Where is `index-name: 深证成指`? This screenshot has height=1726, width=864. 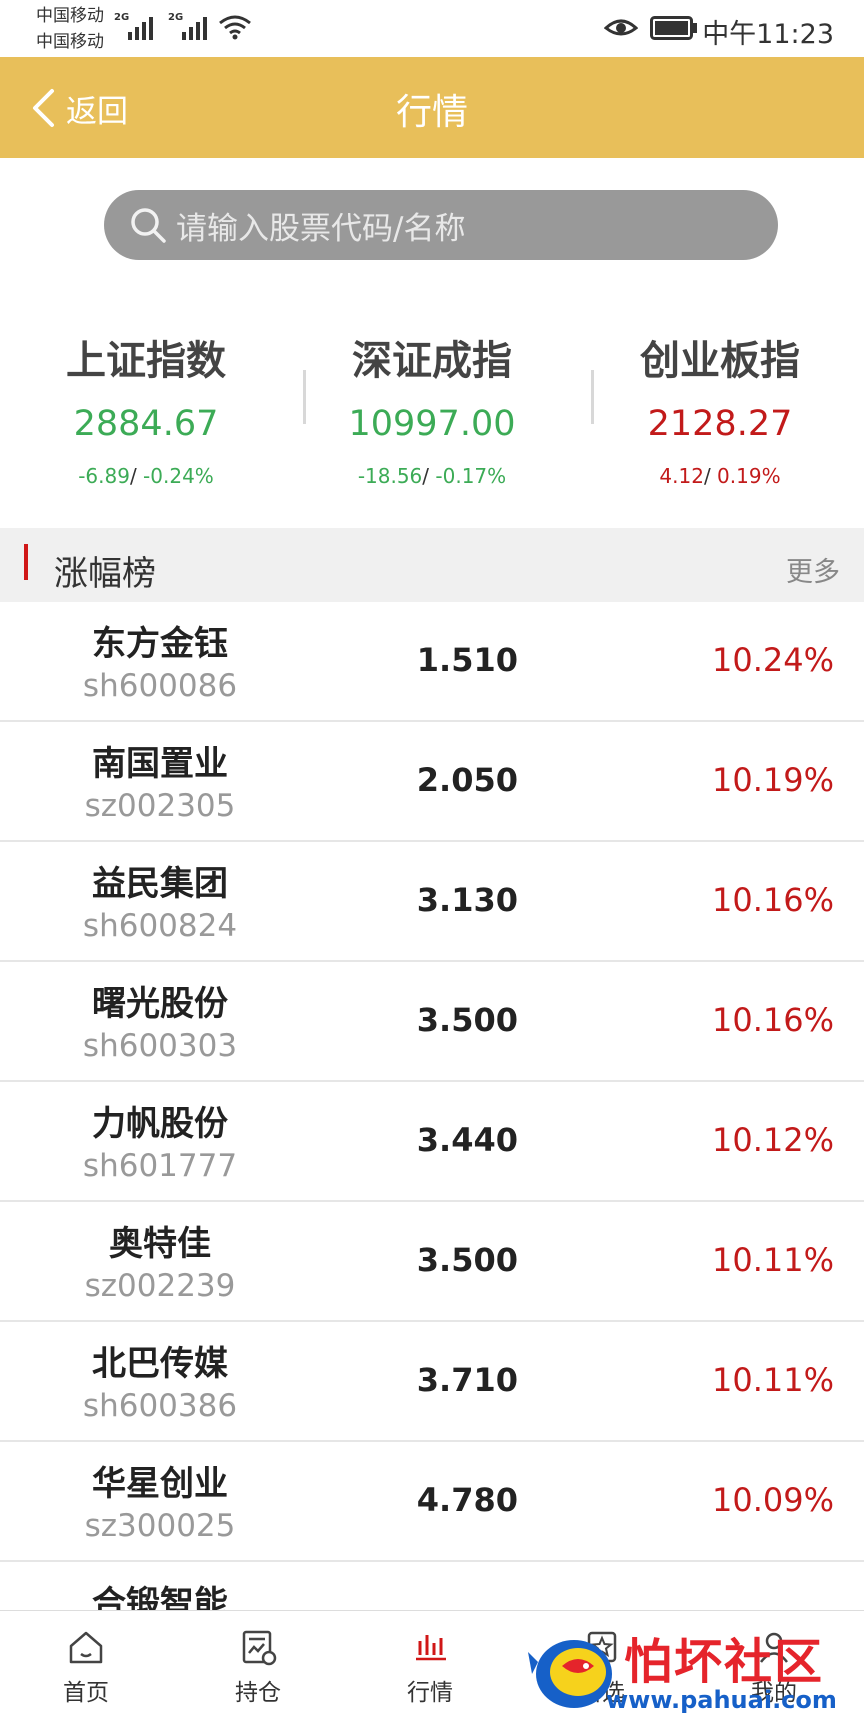
index-name: 深证成指 is located at coordinates (432, 361).